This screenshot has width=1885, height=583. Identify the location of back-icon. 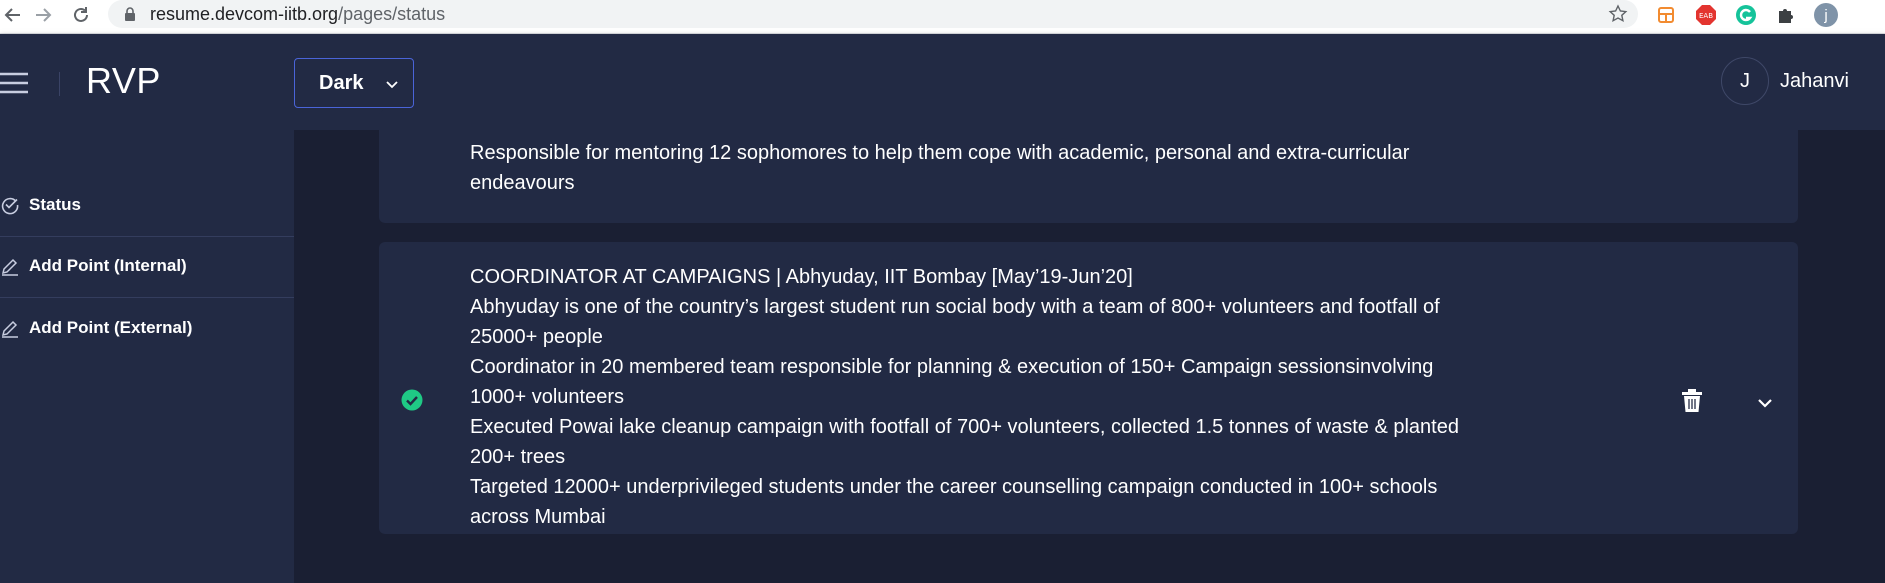
(13, 15).